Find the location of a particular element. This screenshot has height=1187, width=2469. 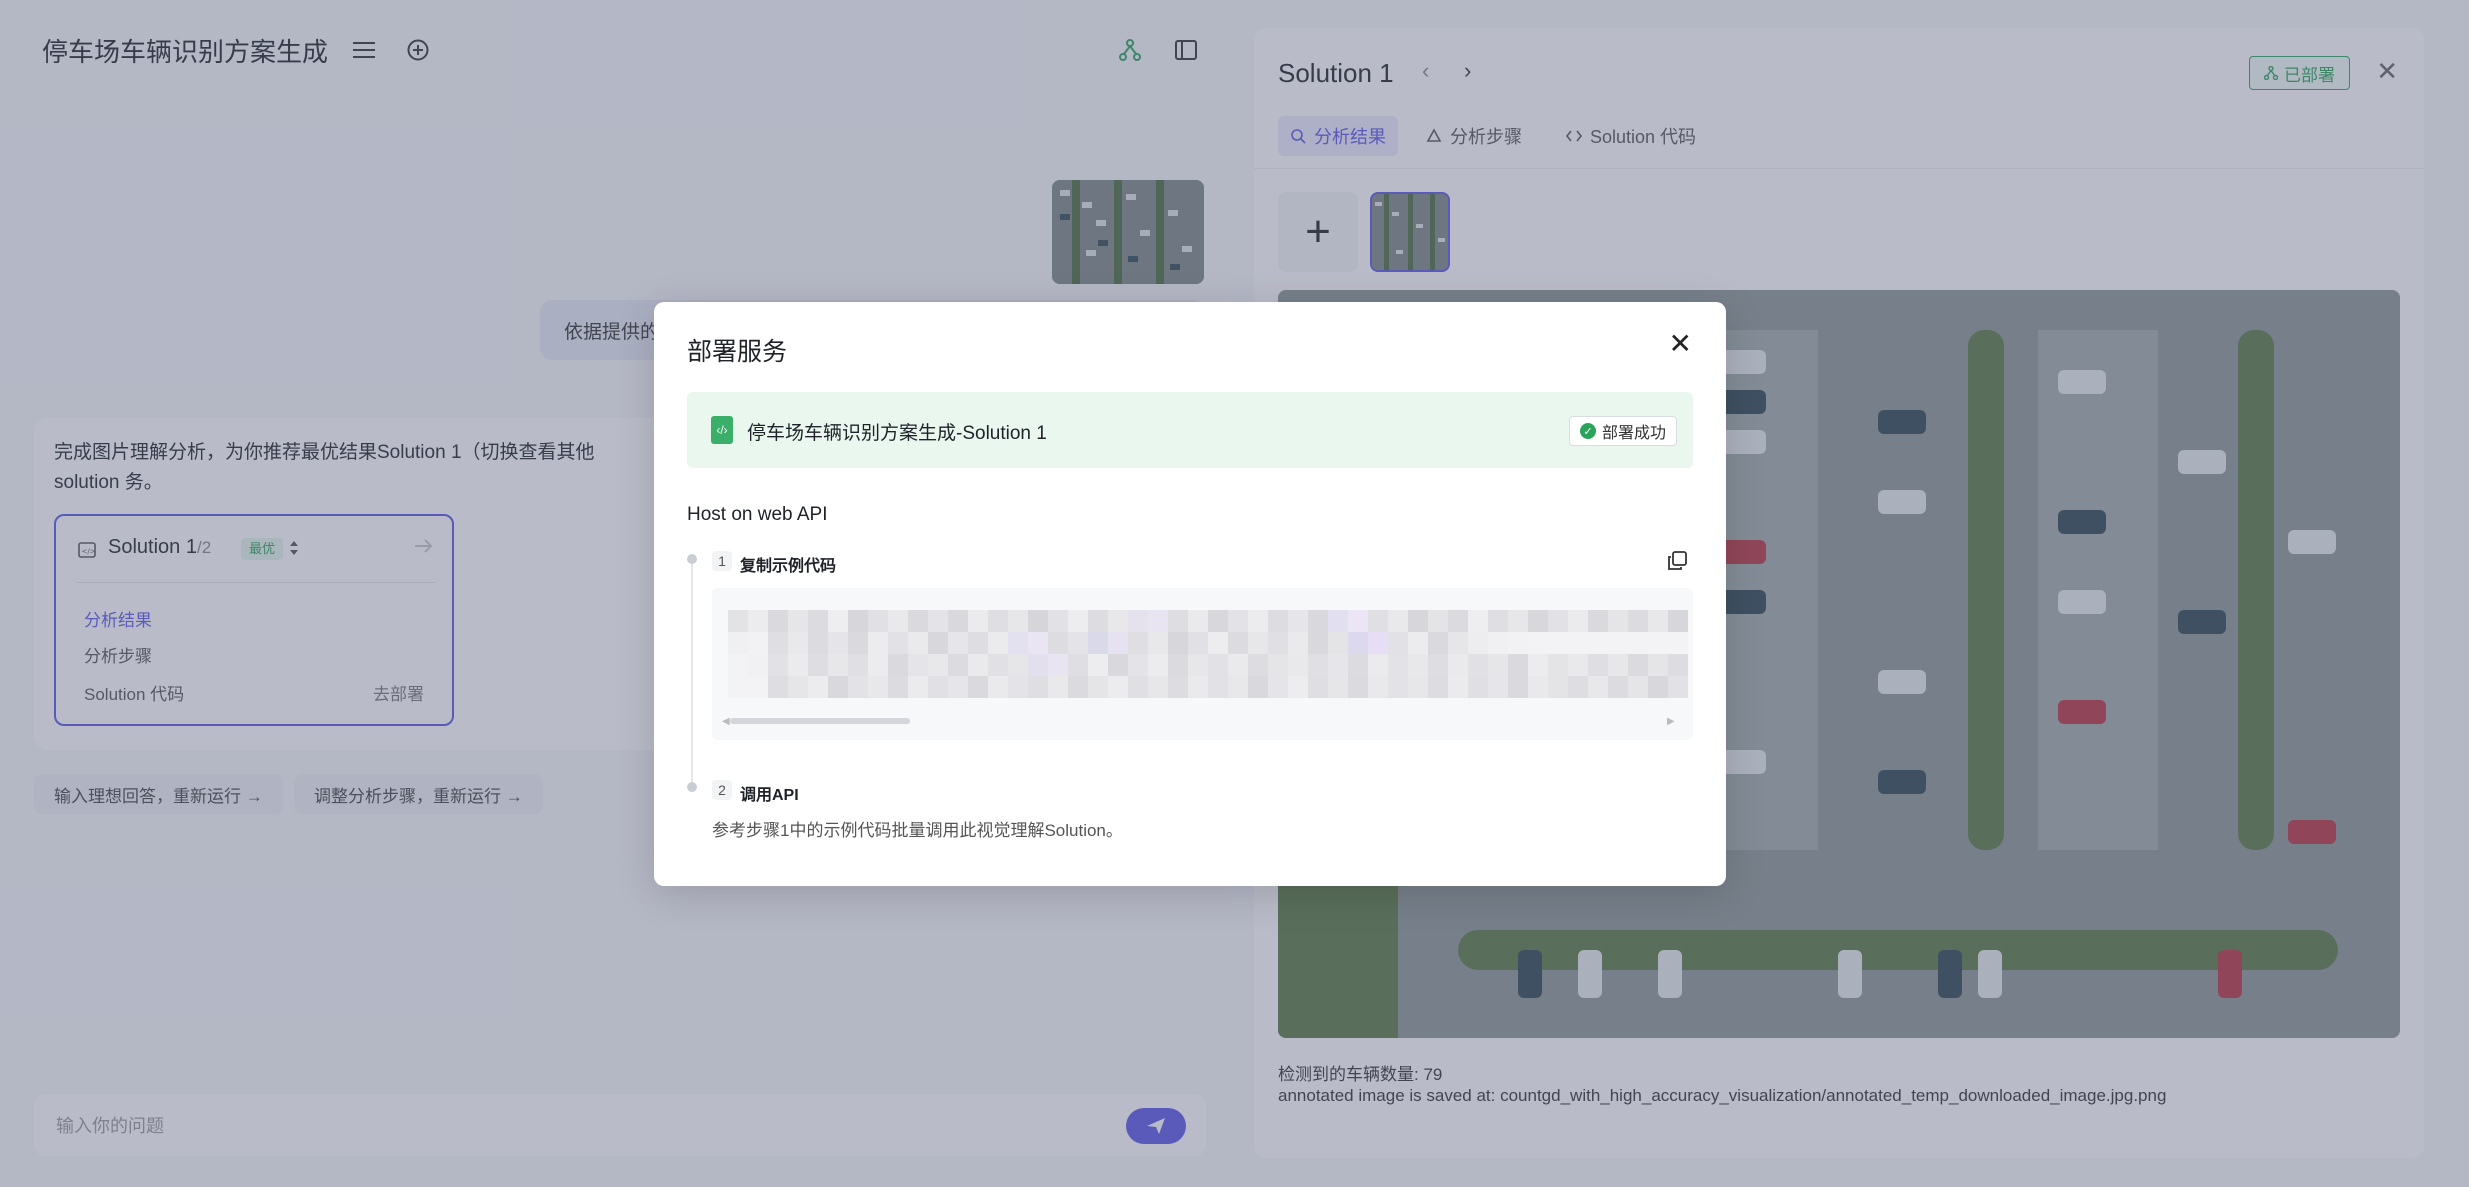

scroll-left-arrow: ◀ is located at coordinates (726, 721).